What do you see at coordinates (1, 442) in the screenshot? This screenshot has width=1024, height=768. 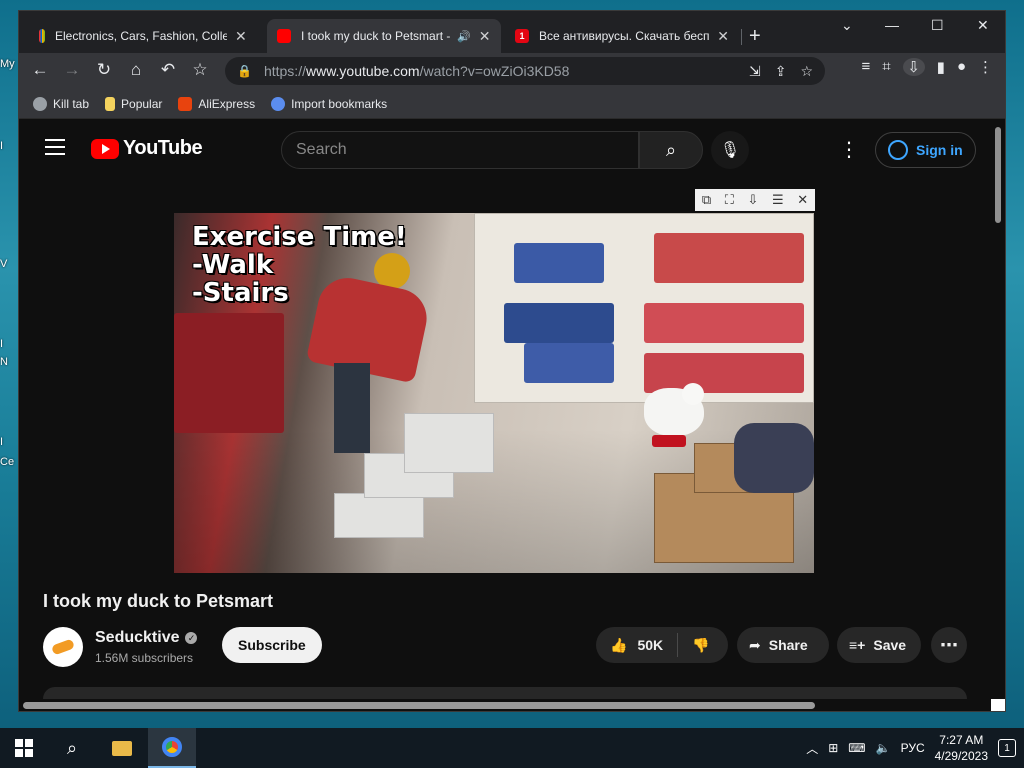 I see `desktop-label-6: I` at bounding box center [1, 442].